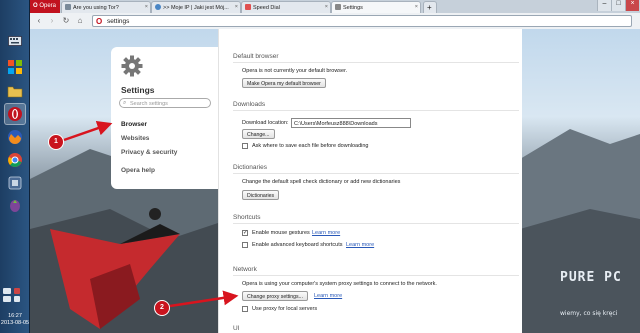  I want to click on watermark-tagline: wiemy, co się kręci, so click(589, 313).